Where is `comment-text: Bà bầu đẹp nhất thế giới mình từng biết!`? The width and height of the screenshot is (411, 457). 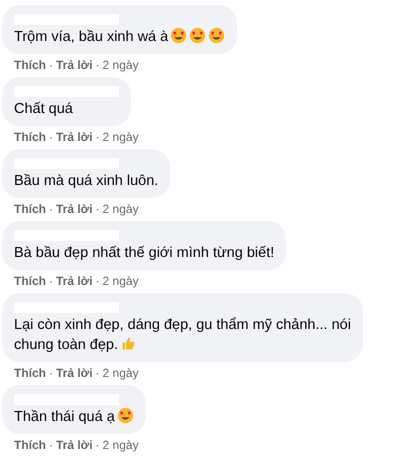
comment-text: Bà bầu đẹp nhất thế giới mình từng biết! is located at coordinates (144, 253).